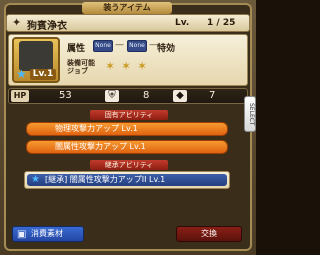 This screenshot has width=320, height=255. I want to click on materials-icon: ▣, so click(22, 234).